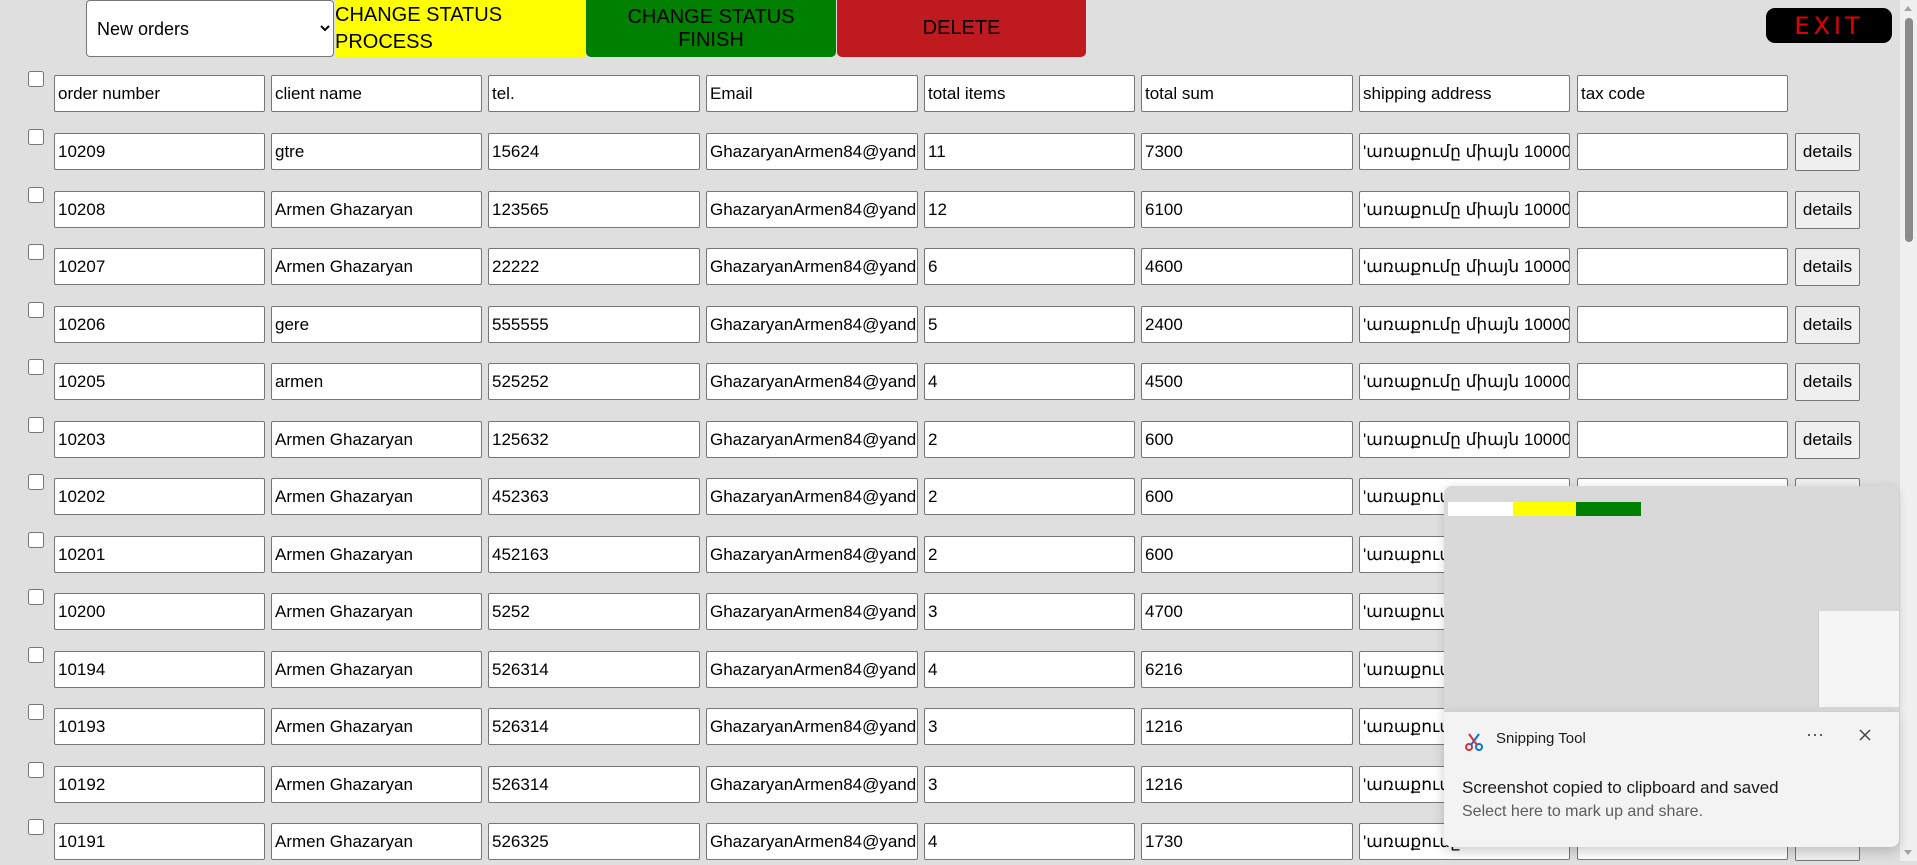 This screenshot has width=1917, height=865. I want to click on total-sum-field: 6100, so click(1247, 209).